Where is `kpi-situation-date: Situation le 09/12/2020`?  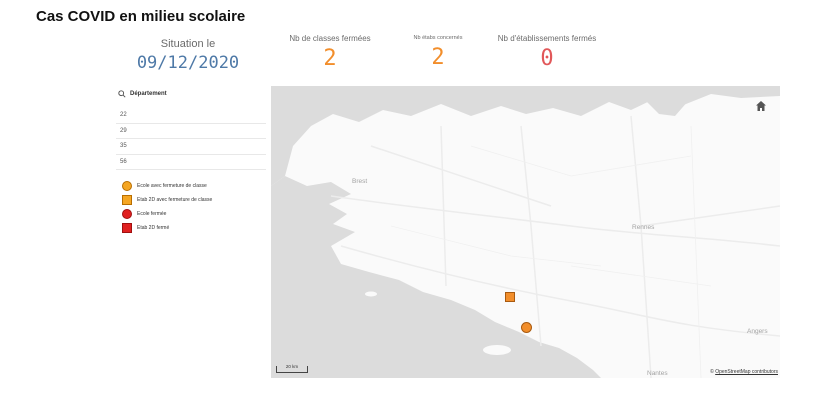
kpi-situation-date: Situation le 09/12/2020 is located at coordinates (188, 55).